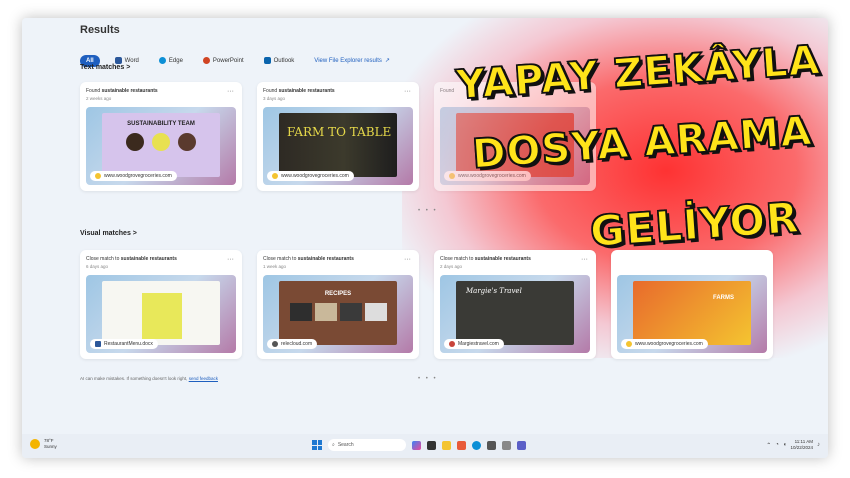 The height and width of the screenshot is (478, 850). What do you see at coordinates (297, 344) in the screenshot?
I see `source-url: relecloud.com` at bounding box center [297, 344].